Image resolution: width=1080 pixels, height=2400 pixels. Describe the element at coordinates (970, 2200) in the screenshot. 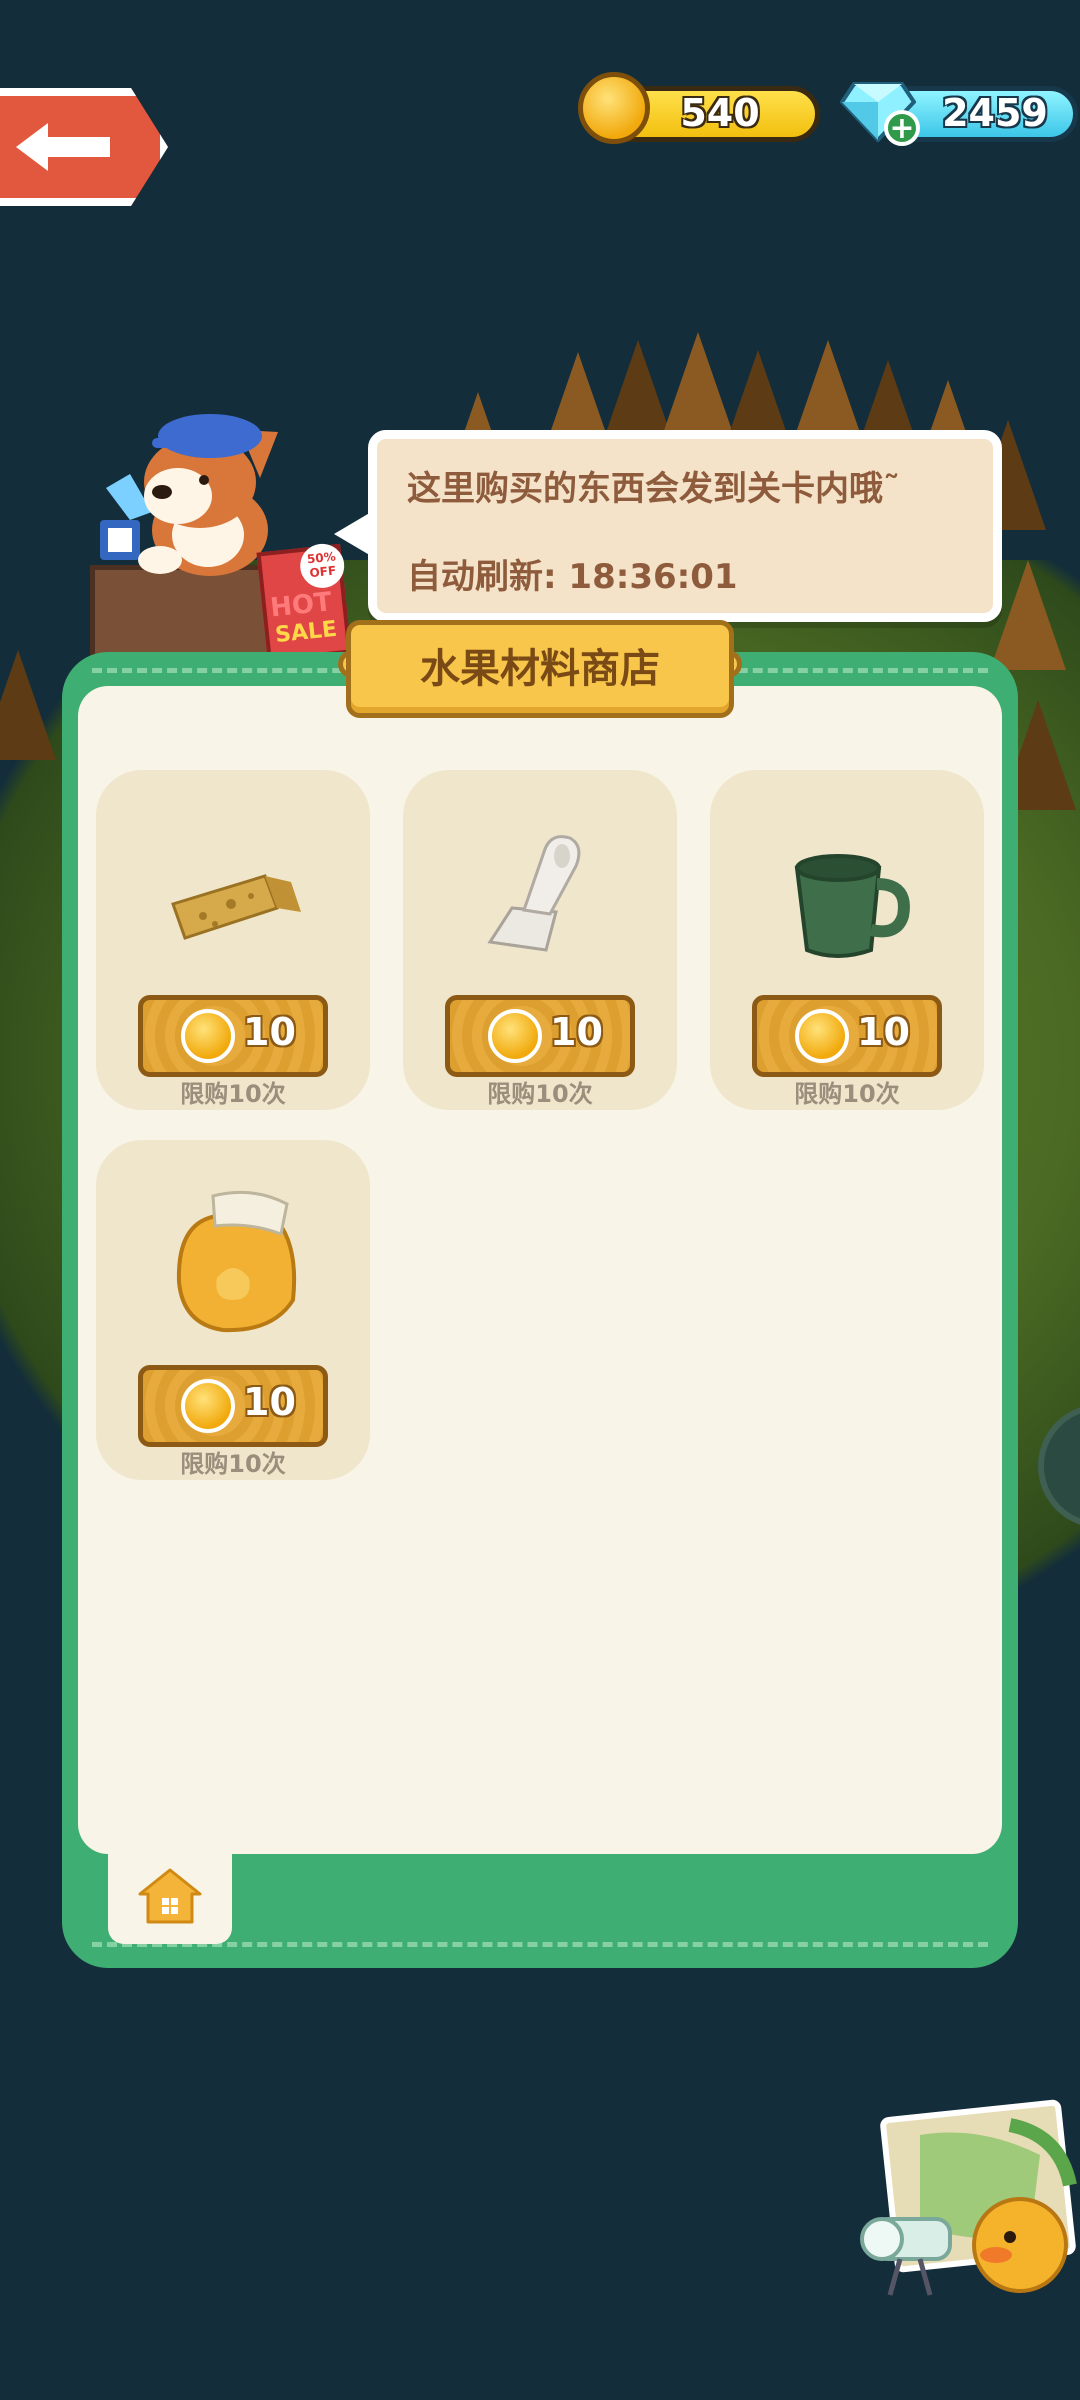

I see `world-map-icon` at that location.